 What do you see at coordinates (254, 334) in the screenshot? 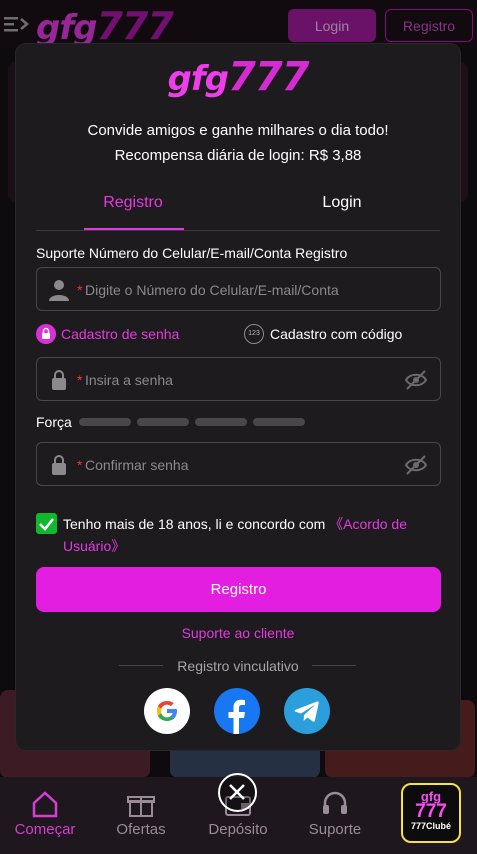
I see `code-123-icon: 123` at bounding box center [254, 334].